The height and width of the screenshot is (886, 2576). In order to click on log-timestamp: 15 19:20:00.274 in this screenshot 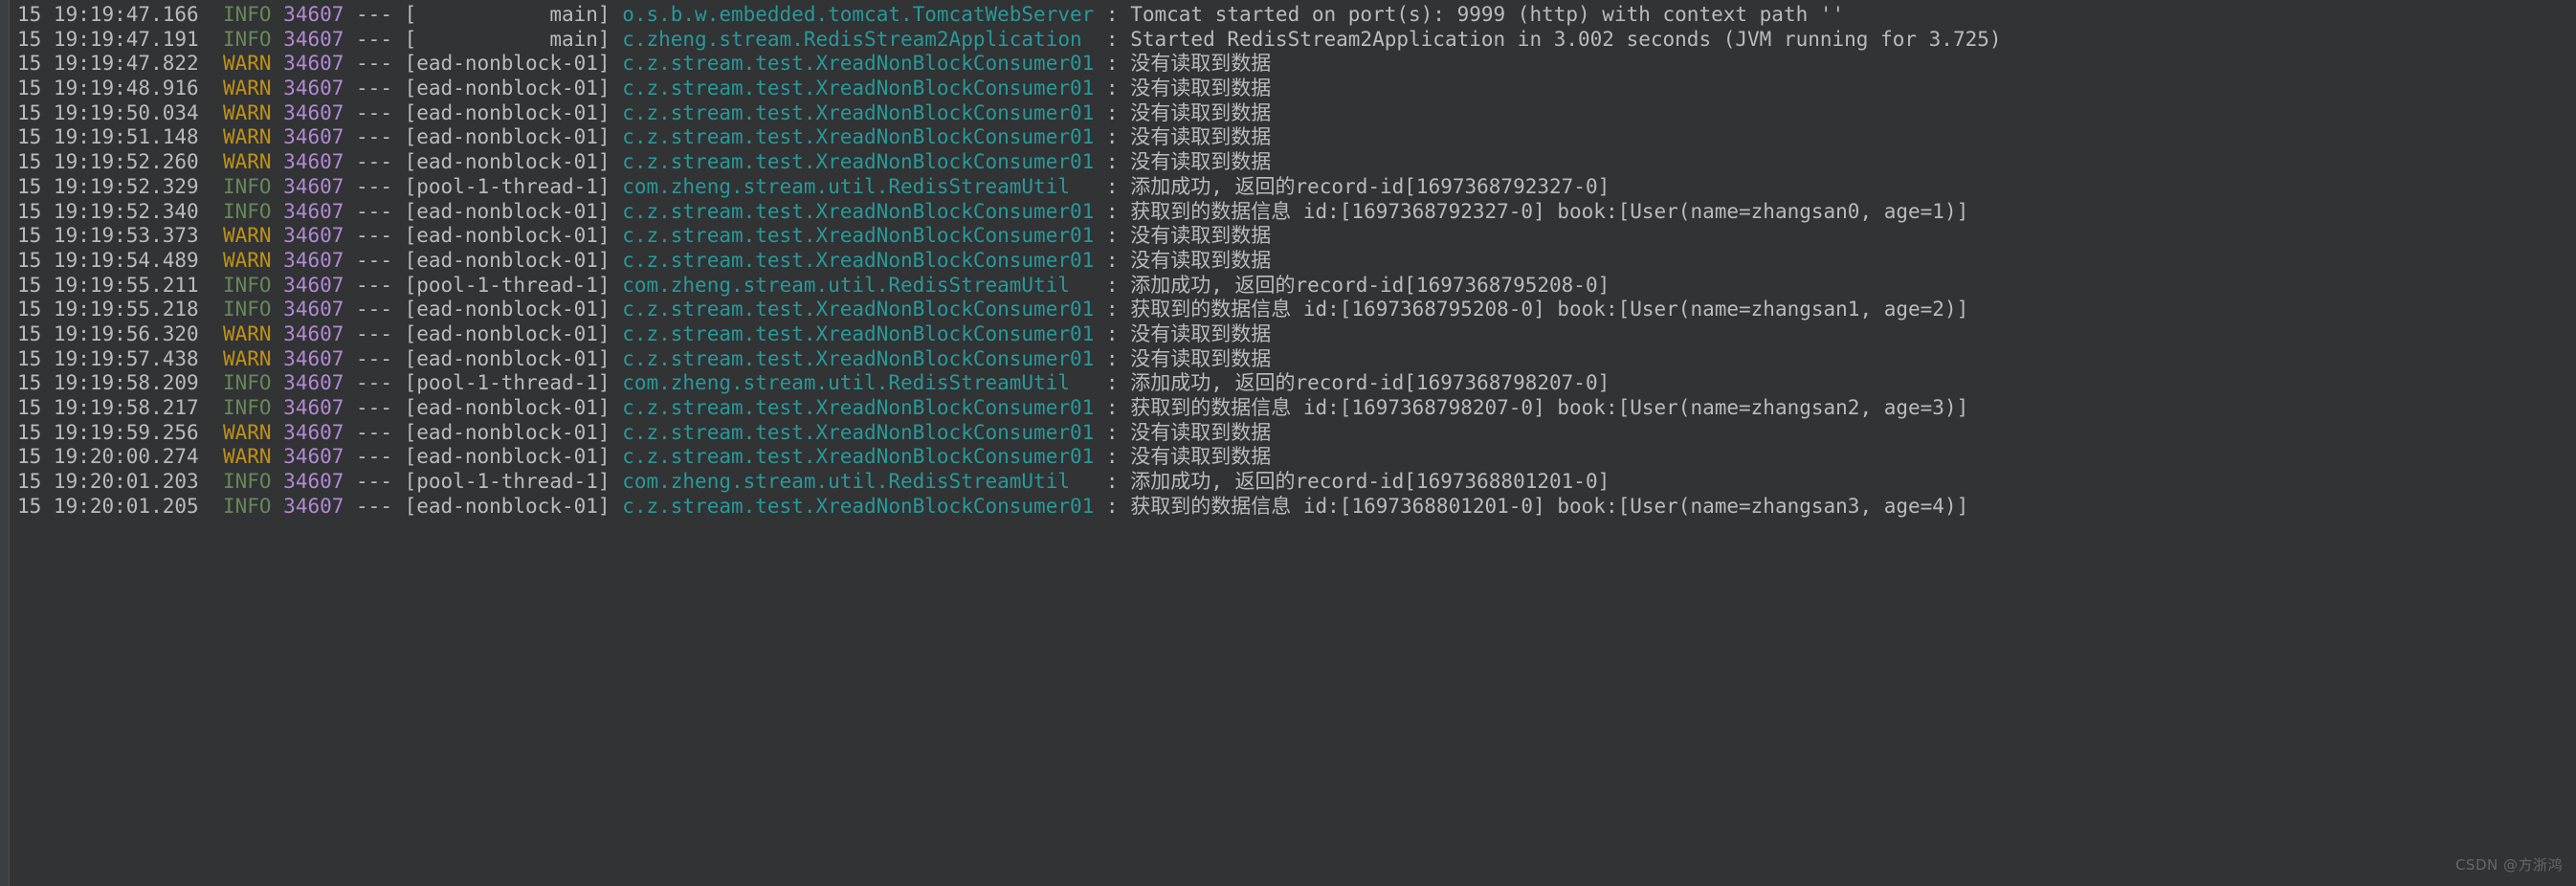, I will do `click(114, 457)`.